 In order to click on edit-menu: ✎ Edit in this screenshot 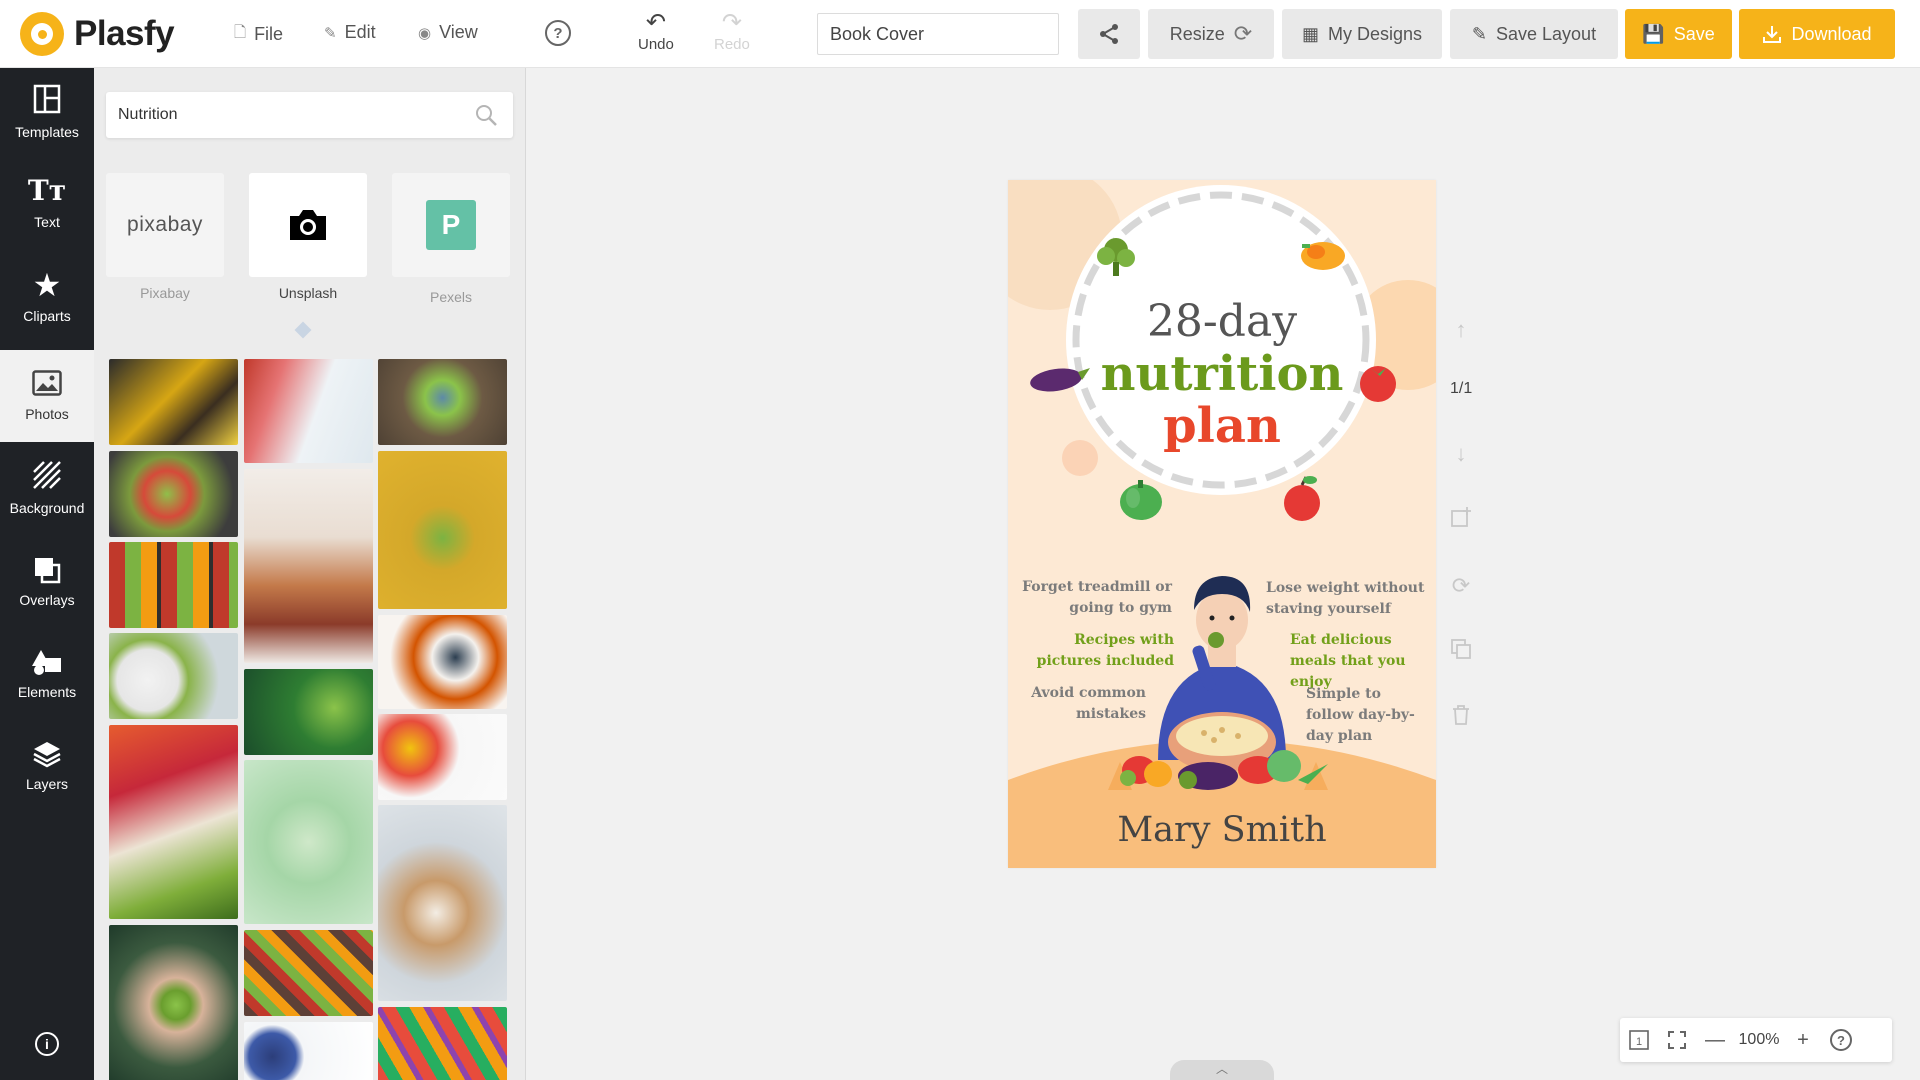, I will do `click(350, 32)`.